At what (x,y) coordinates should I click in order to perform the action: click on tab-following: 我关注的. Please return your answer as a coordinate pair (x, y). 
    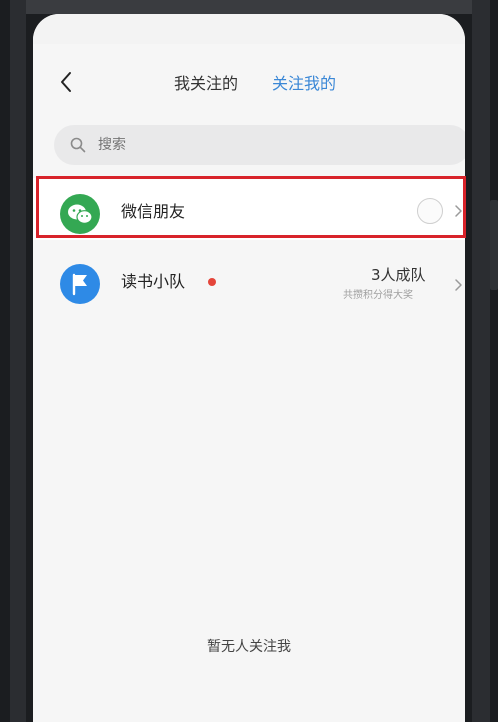
    Looking at the image, I should click on (206, 84).